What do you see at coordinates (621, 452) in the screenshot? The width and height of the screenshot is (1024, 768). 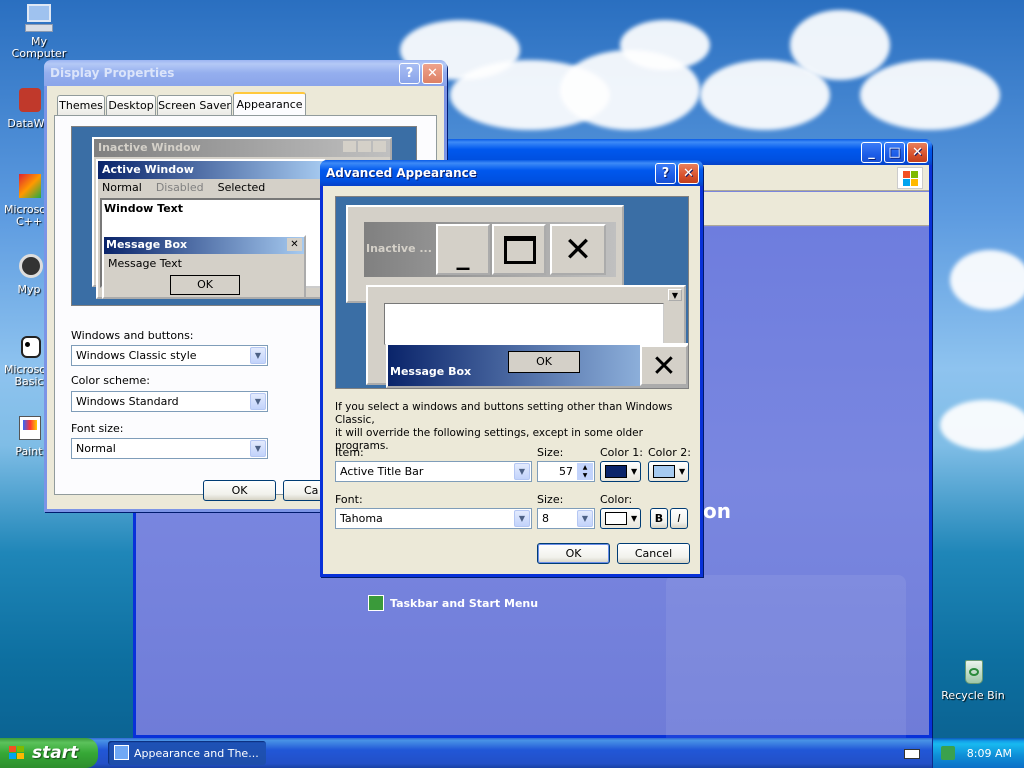 I see `color1-label: Color 1:` at bounding box center [621, 452].